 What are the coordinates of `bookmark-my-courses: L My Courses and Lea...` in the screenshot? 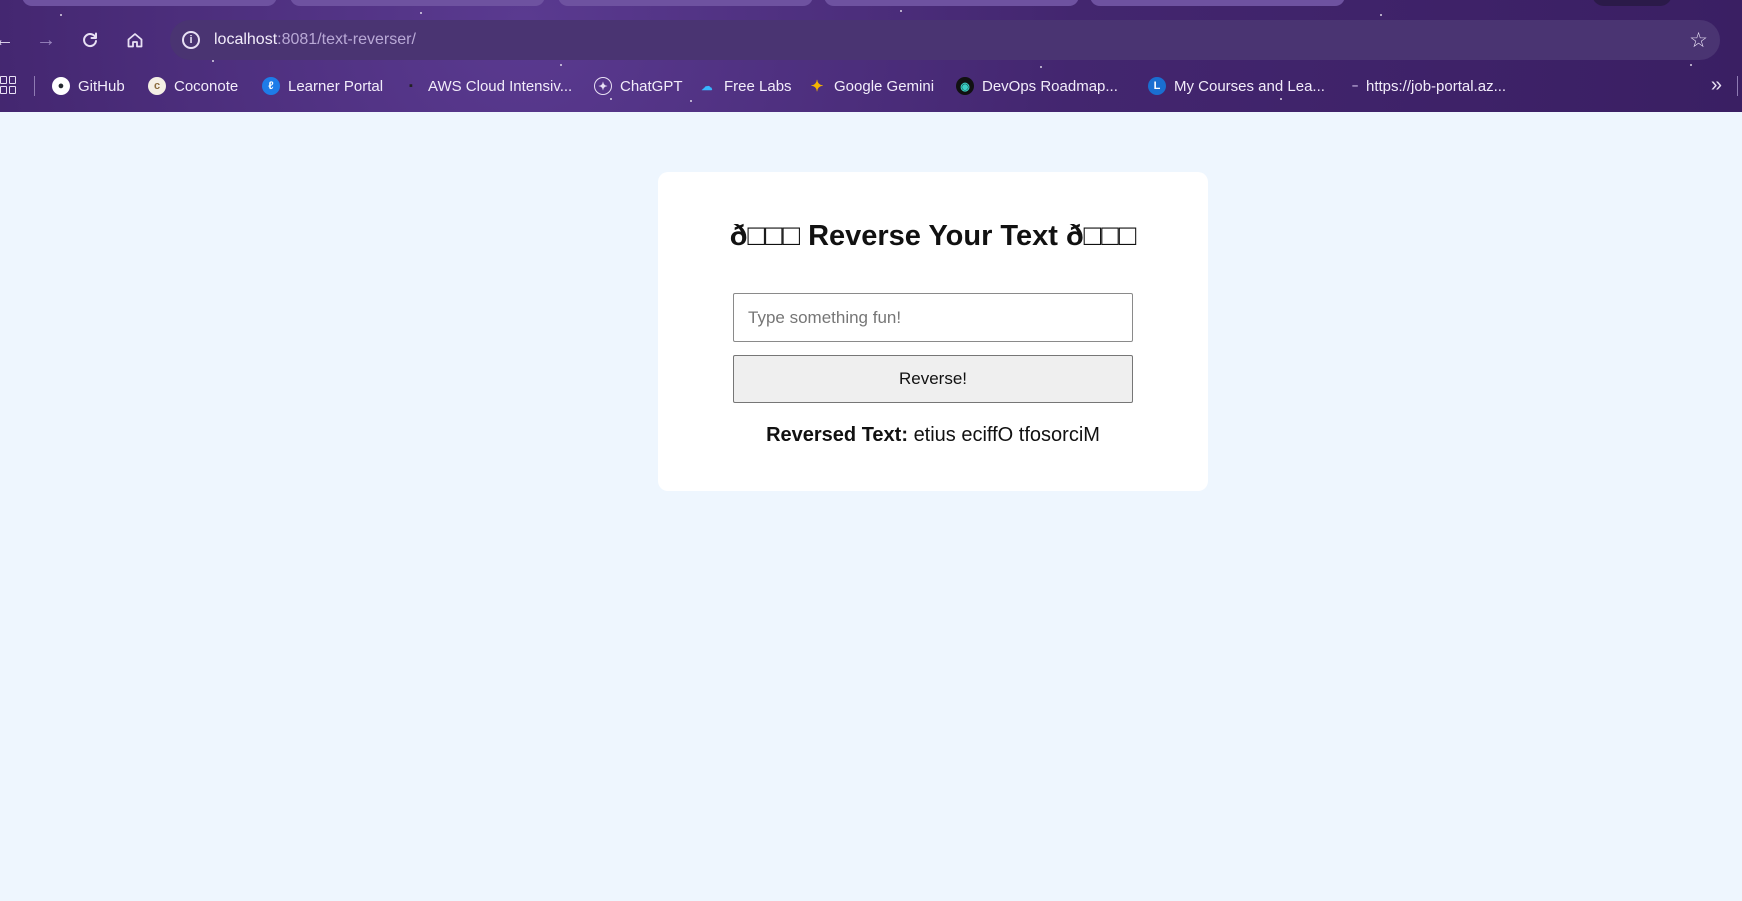 It's located at (1236, 86).